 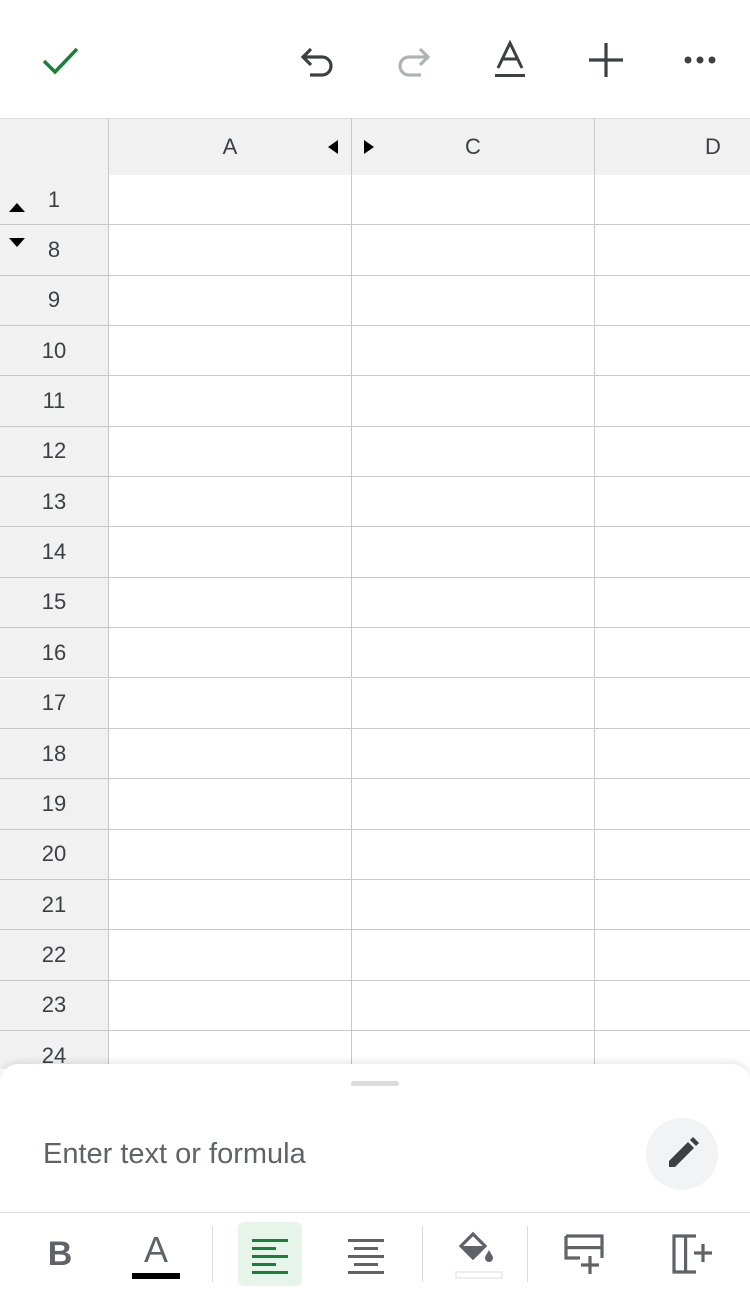 What do you see at coordinates (54, 401) in the screenshot?
I see `row-header: 11` at bounding box center [54, 401].